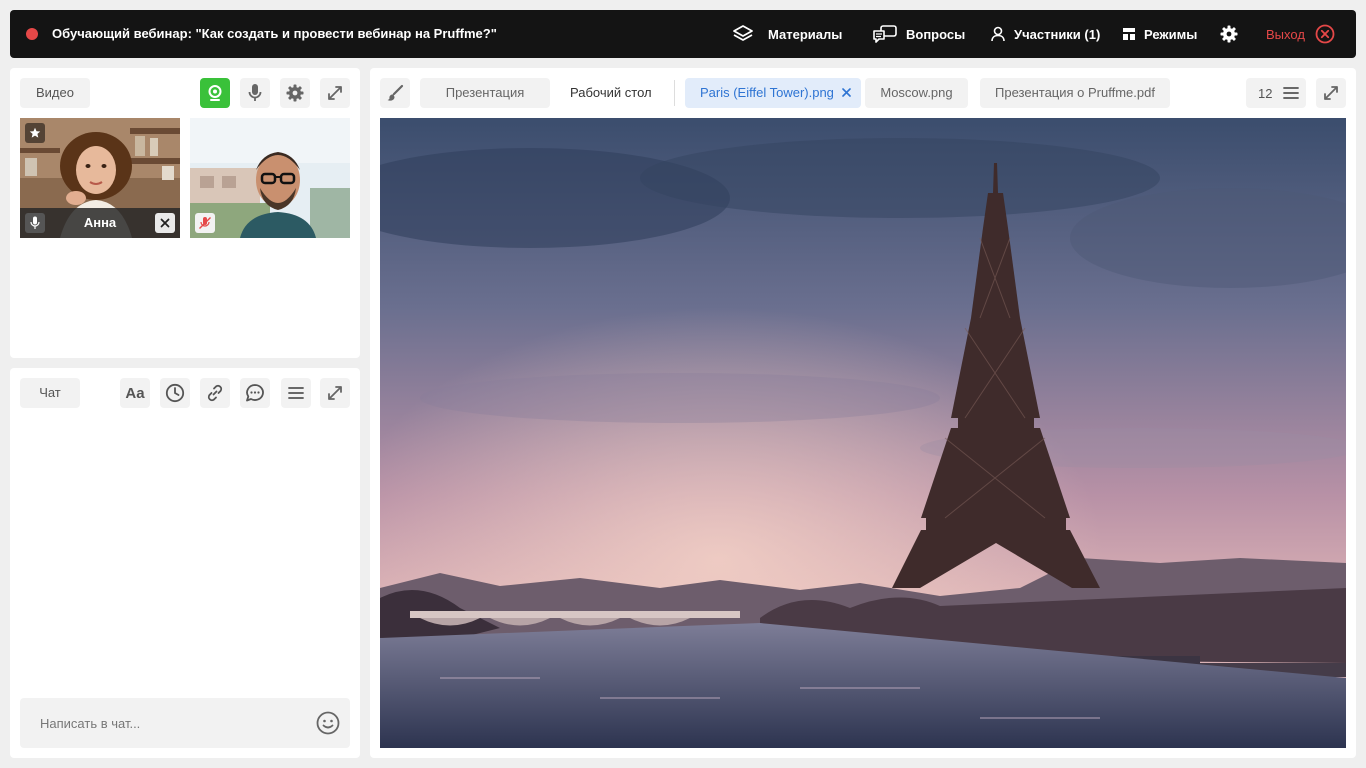  Describe the element at coordinates (998, 34) in the screenshot. I see `user-icon` at that location.